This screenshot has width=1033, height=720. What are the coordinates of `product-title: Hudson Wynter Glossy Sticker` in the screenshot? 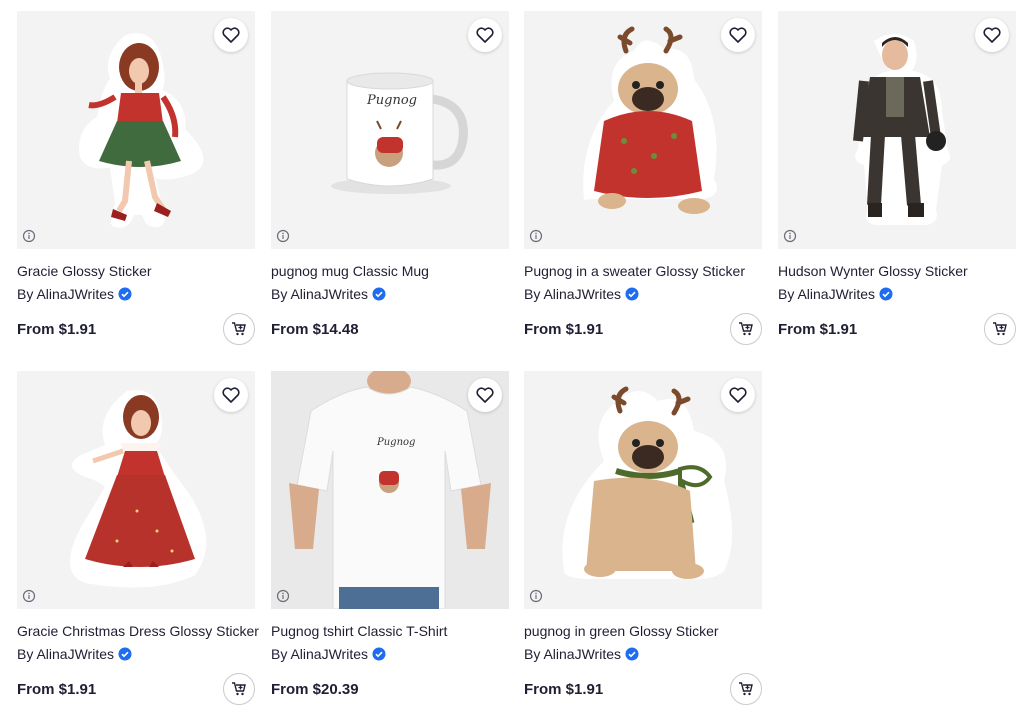 It's located at (897, 271).